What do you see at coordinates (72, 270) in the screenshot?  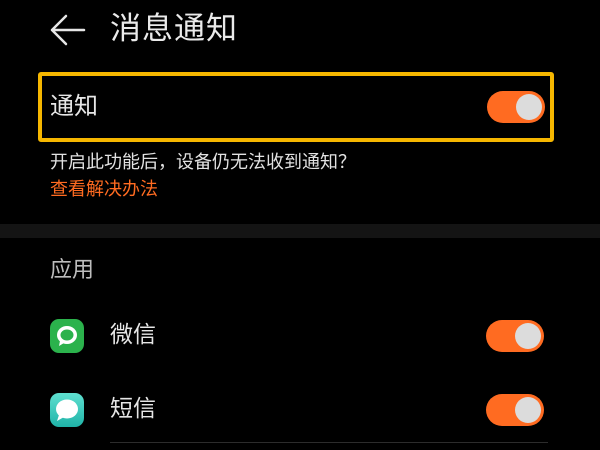 I see `apps-section-title: 应用` at bounding box center [72, 270].